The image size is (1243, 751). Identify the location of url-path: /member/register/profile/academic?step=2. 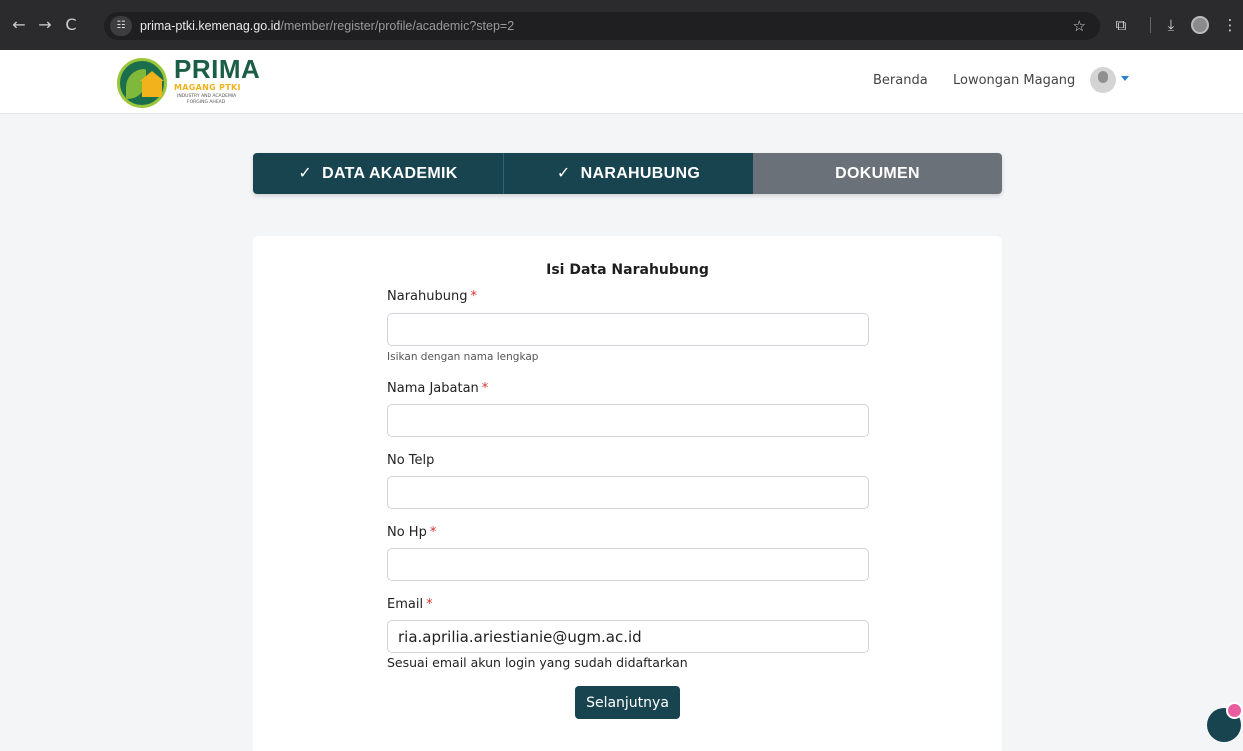
(397, 26).